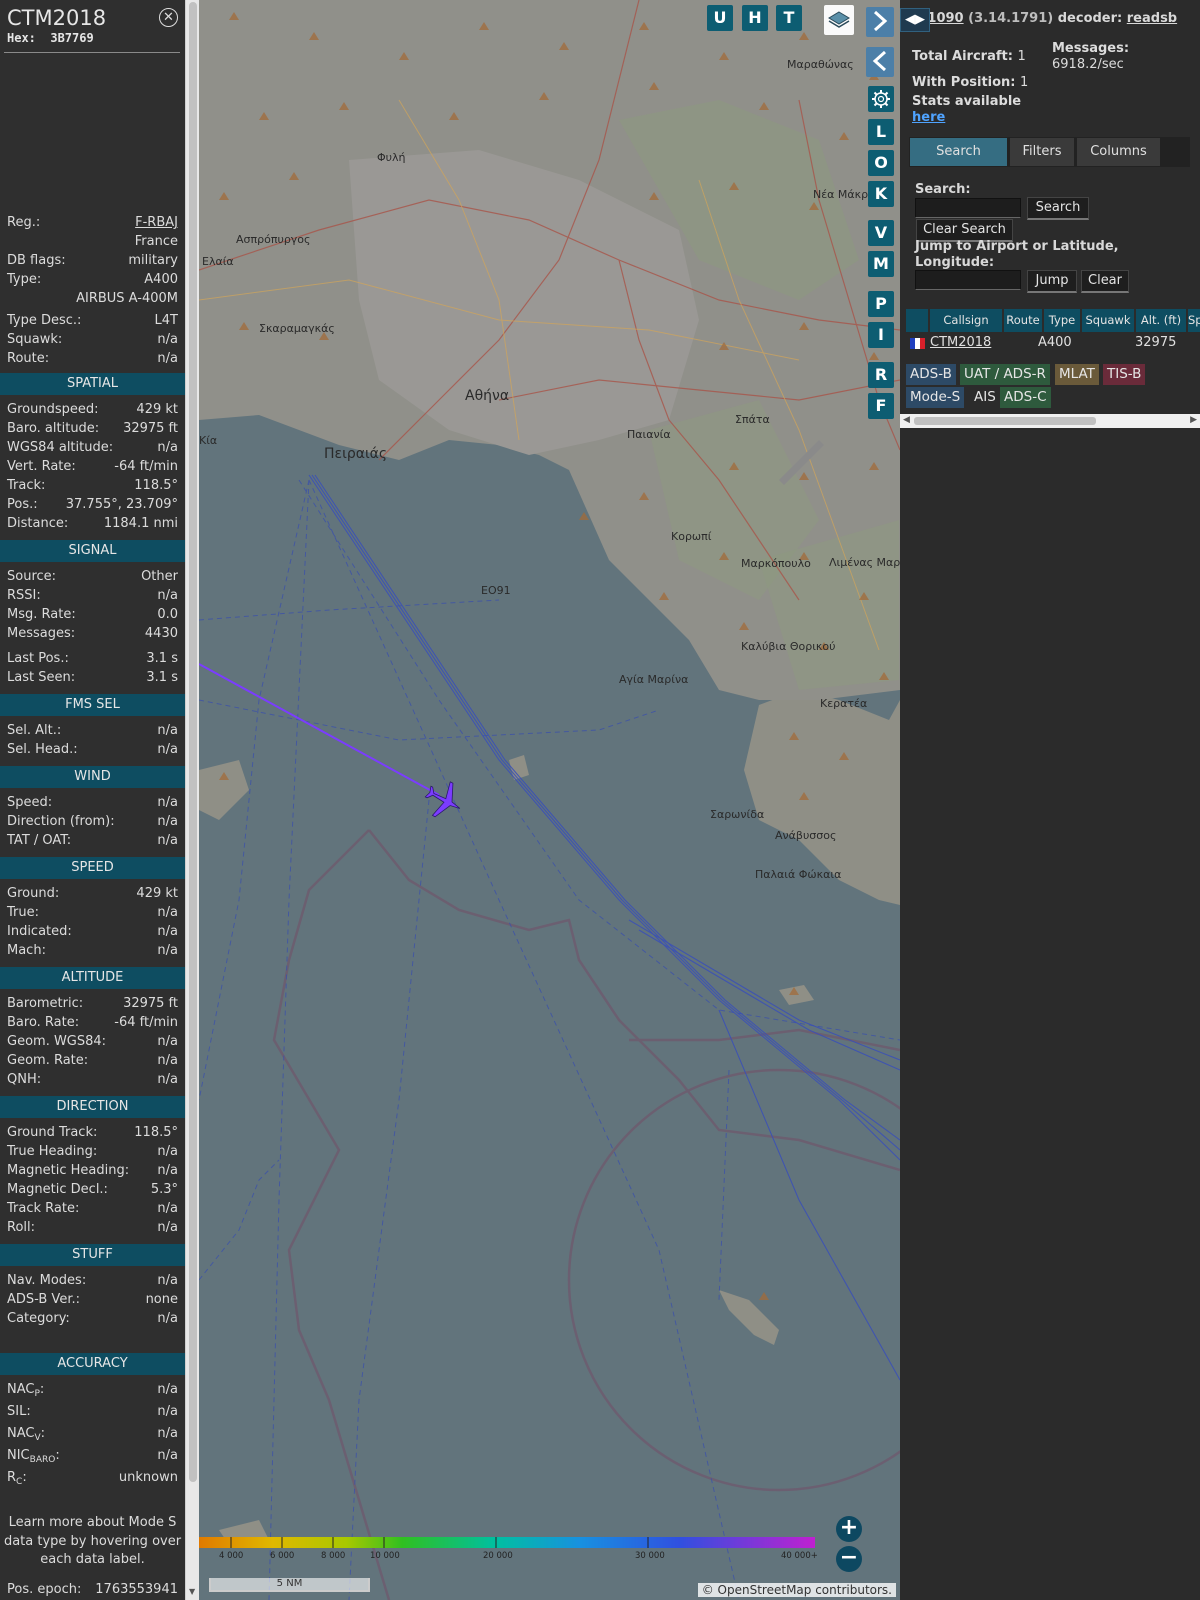 The width and height of the screenshot is (1200, 1600). I want to click on toggle-t-button: T, so click(789, 18).